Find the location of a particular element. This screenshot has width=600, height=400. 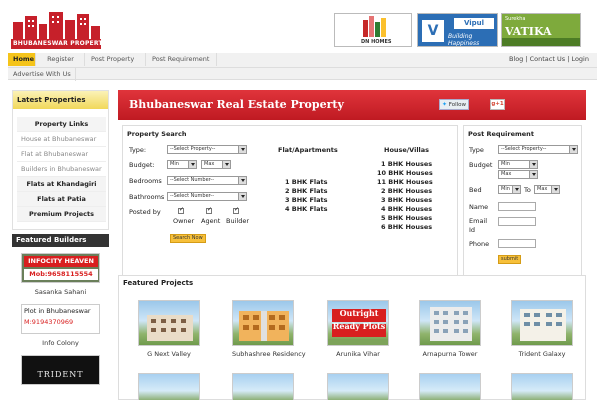

twitter-follow-button: ✦ Follow is located at coordinates (454, 104).